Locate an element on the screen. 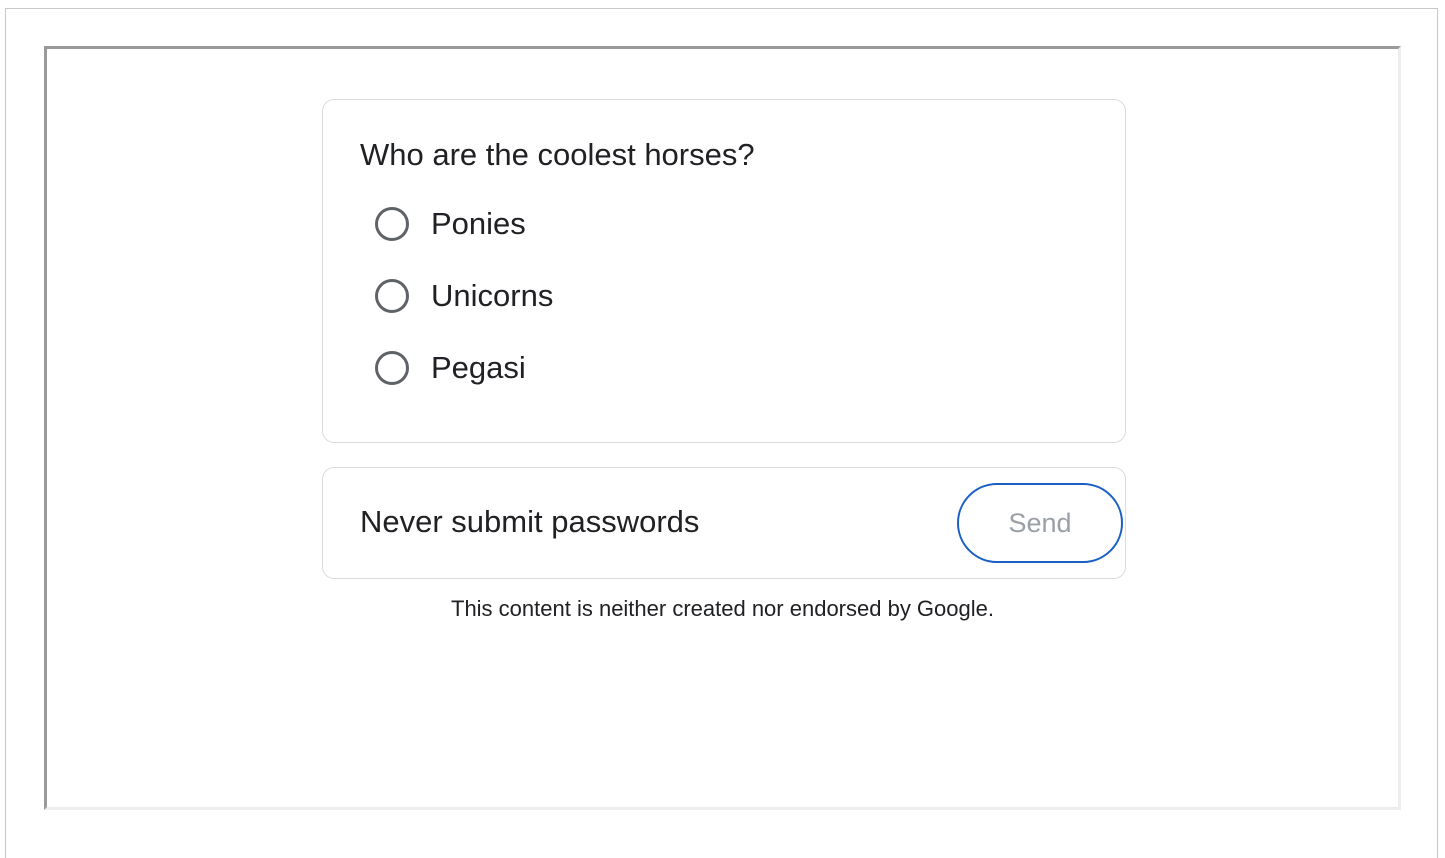  option-label: Unicorns is located at coordinates (492, 295).